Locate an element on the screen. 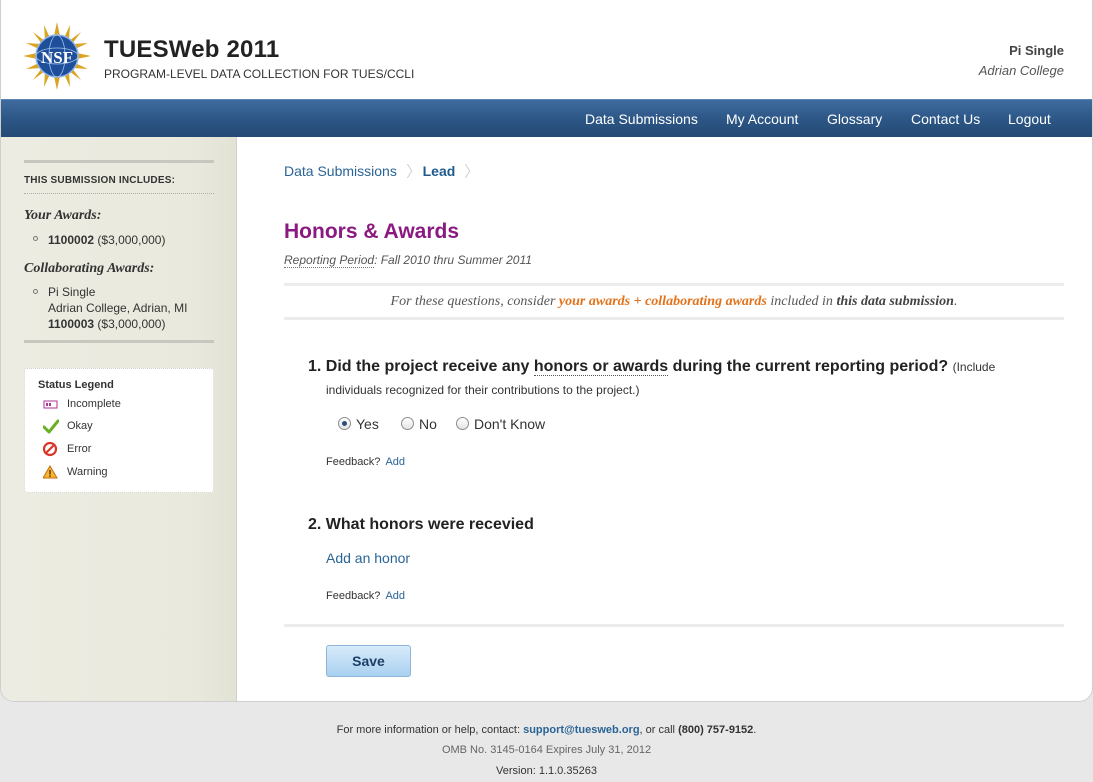 Image resolution: width=1093 pixels, height=782 pixels. error-icon is located at coordinates (50, 449).